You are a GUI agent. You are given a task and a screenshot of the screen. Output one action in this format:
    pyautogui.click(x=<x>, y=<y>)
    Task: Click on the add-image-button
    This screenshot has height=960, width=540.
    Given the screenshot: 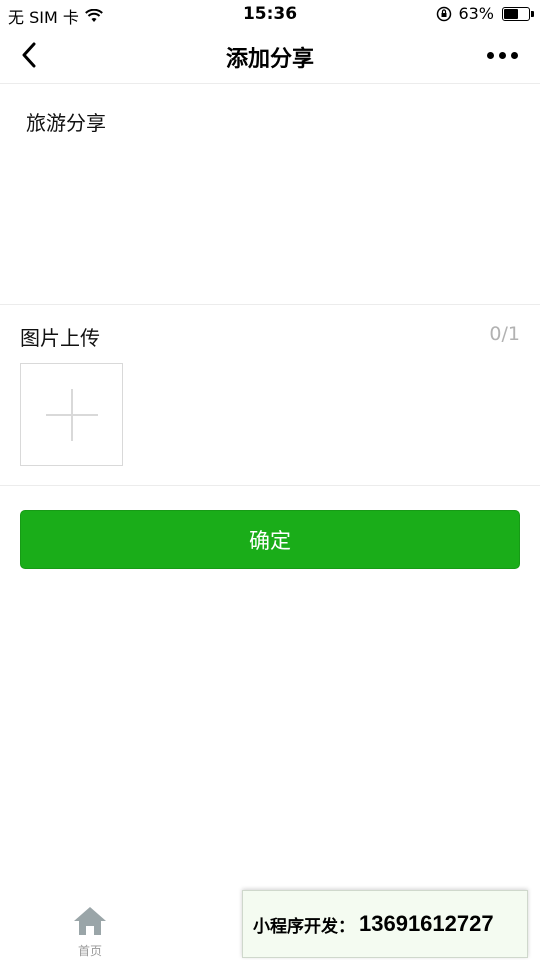 What is the action you would take?
    pyautogui.click(x=71, y=414)
    